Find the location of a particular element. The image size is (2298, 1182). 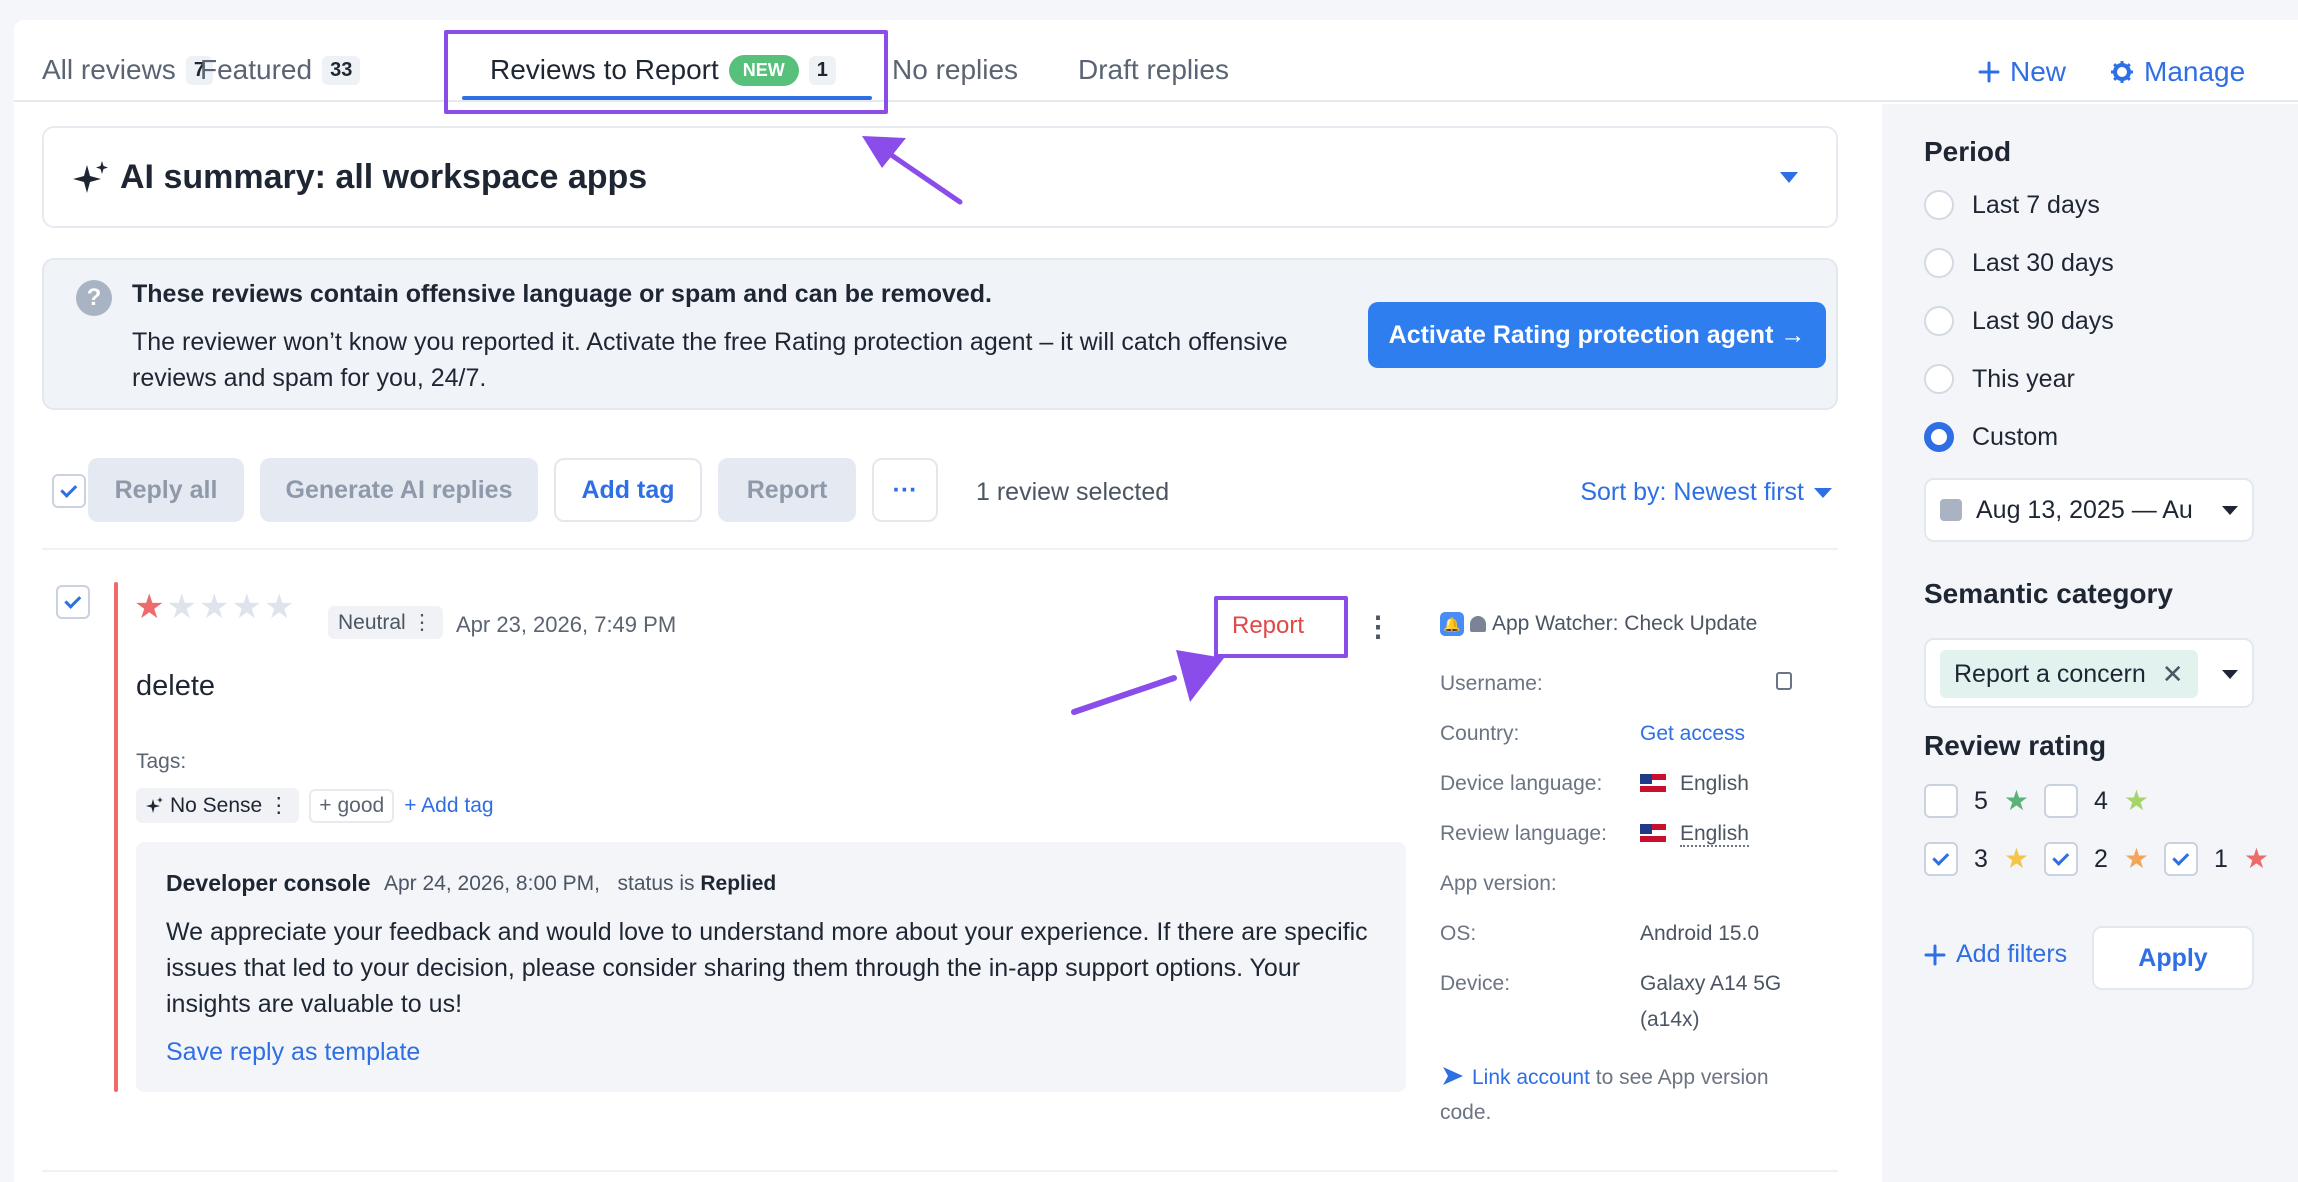

tab-no-replies: No replies is located at coordinates (955, 70).